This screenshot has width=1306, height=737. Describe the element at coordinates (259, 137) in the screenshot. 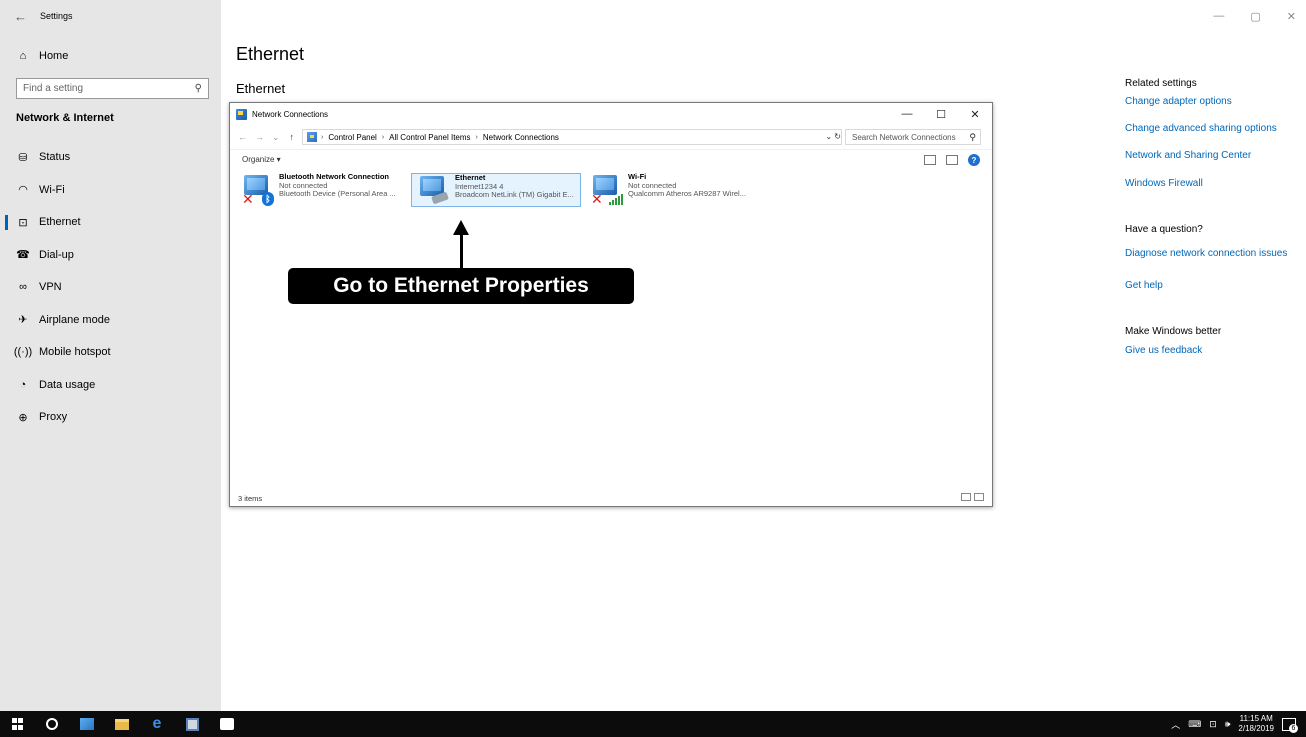

I see `forward-icon: →` at that location.